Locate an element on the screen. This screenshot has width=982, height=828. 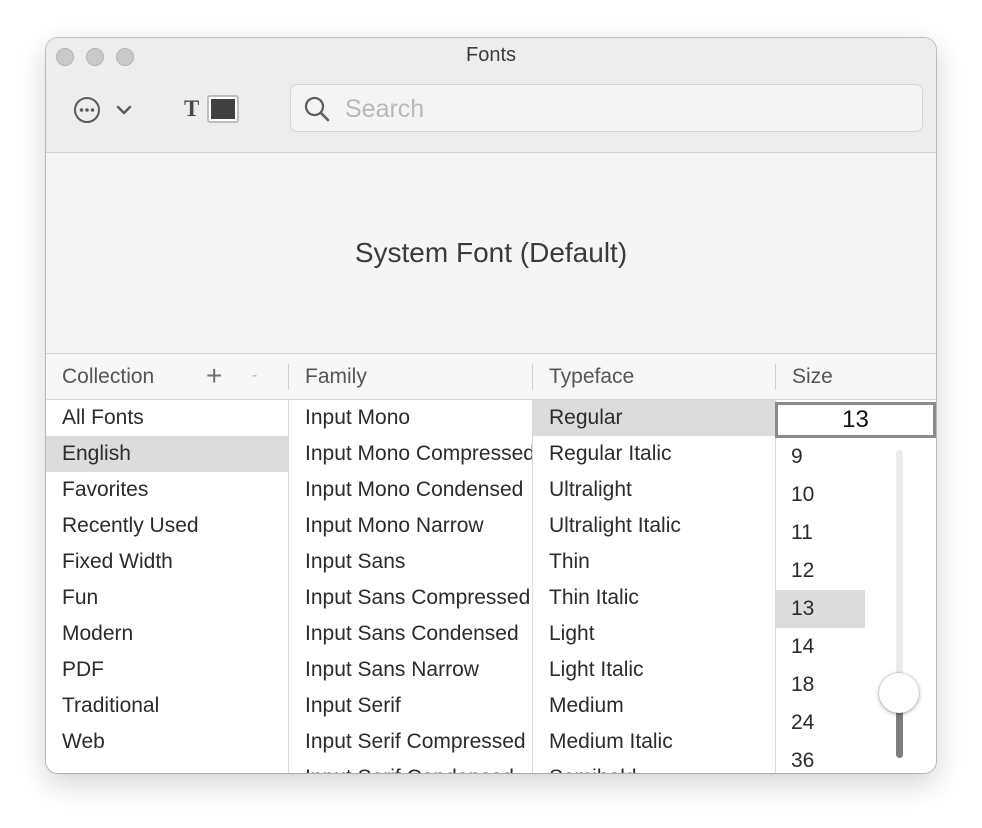
column-headers: Collection + - Family Typeface Size is located at coordinates (491, 377).